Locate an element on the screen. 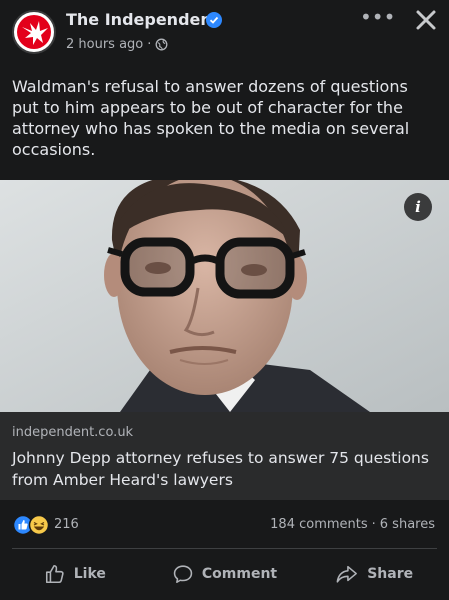 This screenshot has width=449, height=600. like-button: Like is located at coordinates (75, 574).